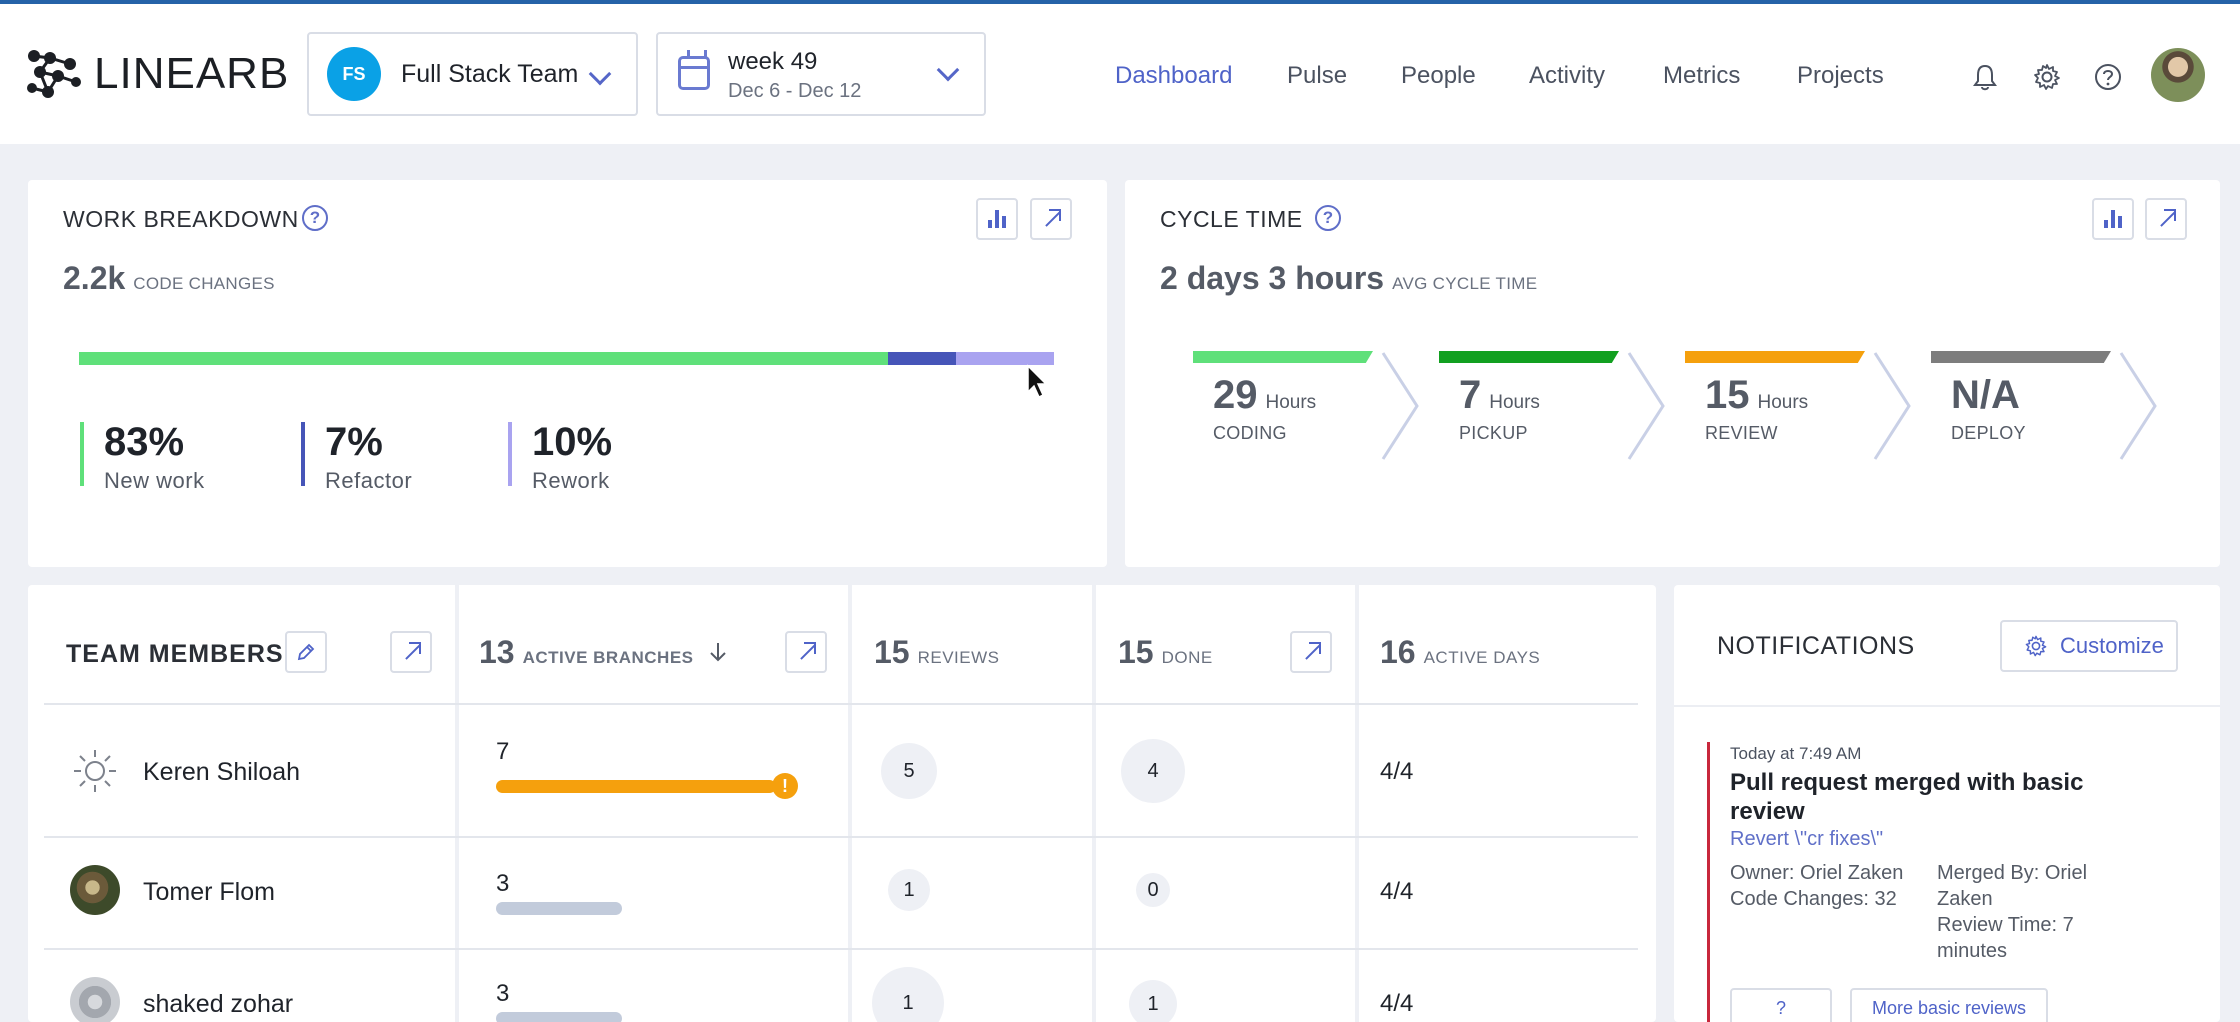 This screenshot has height=1022, width=2240. Describe the element at coordinates (472, 74) in the screenshot. I see `team-selector: FS Full Stack Team` at that location.